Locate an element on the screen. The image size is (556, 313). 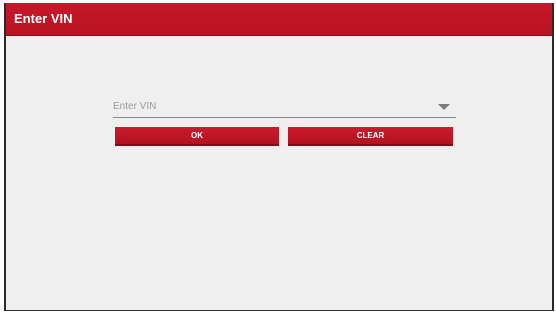
vin-combobox is located at coordinates (284, 107).